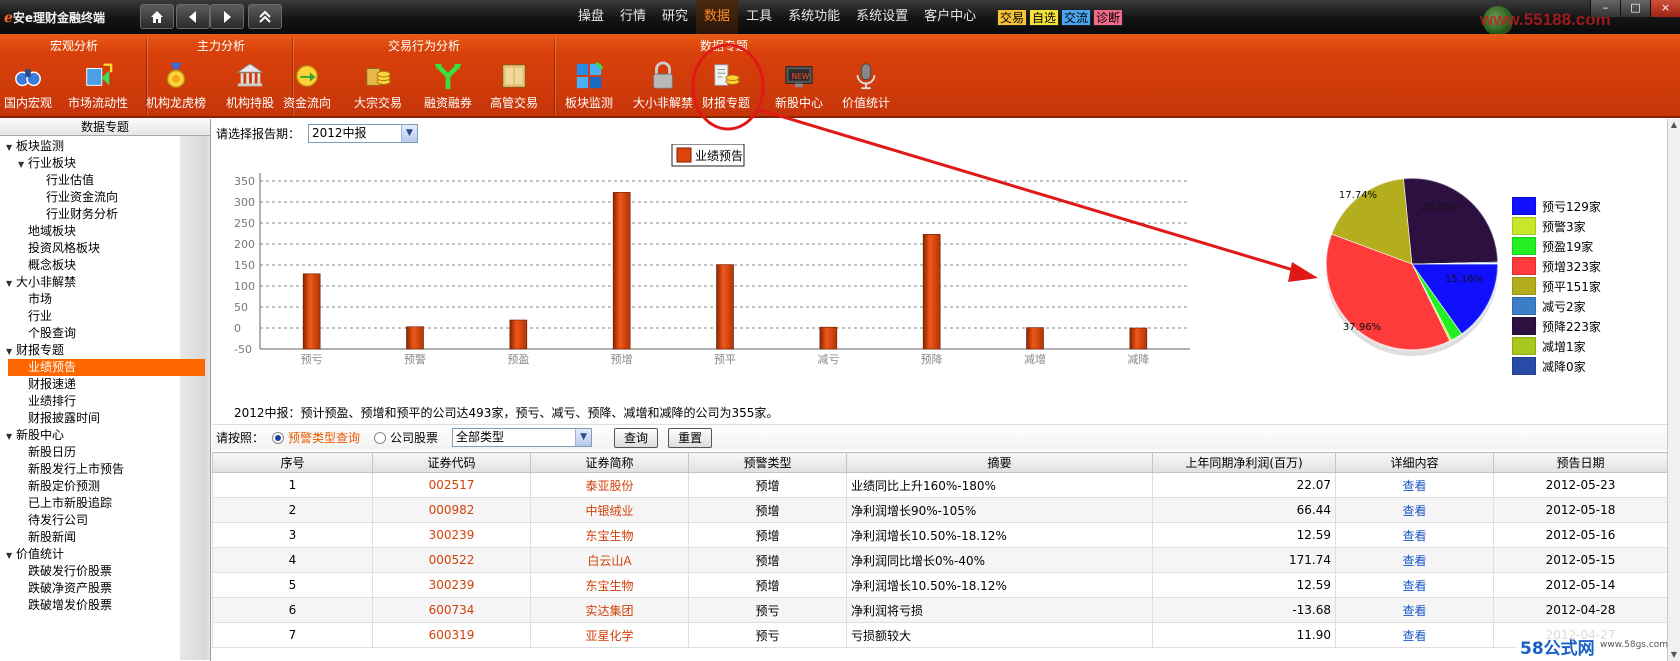 The height and width of the screenshot is (661, 1680). I want to click on top-menu-item-6: 系统设置, so click(882, 17).